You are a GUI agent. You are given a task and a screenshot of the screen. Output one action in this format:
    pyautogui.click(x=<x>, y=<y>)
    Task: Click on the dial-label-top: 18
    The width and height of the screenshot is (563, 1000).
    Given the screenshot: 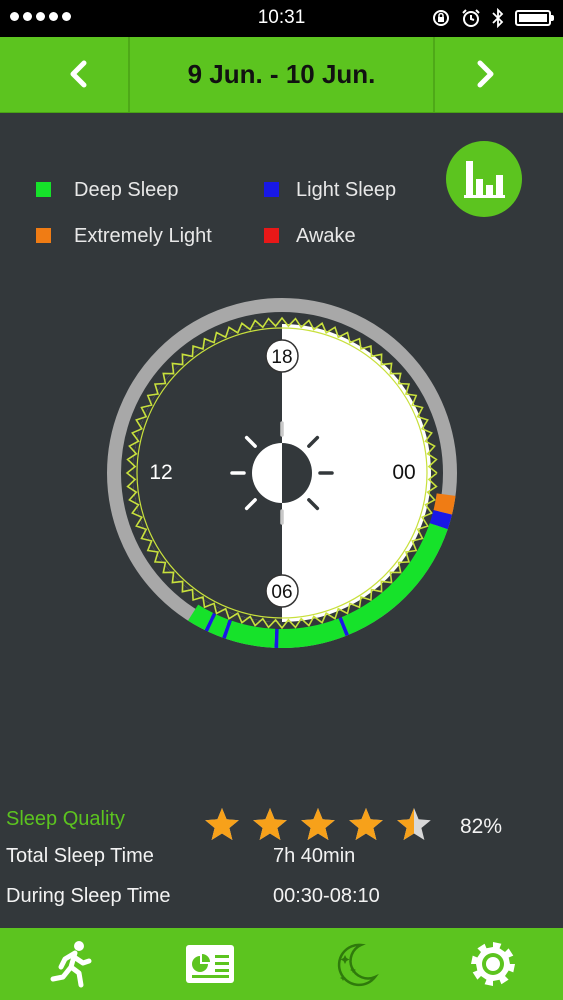 What is the action you would take?
    pyautogui.click(x=282, y=356)
    